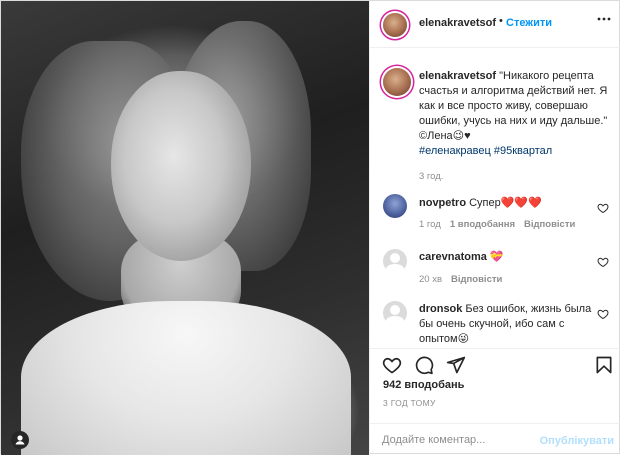  Describe the element at coordinates (453, 257) in the screenshot. I see `comment-username: carevnatoma` at that location.